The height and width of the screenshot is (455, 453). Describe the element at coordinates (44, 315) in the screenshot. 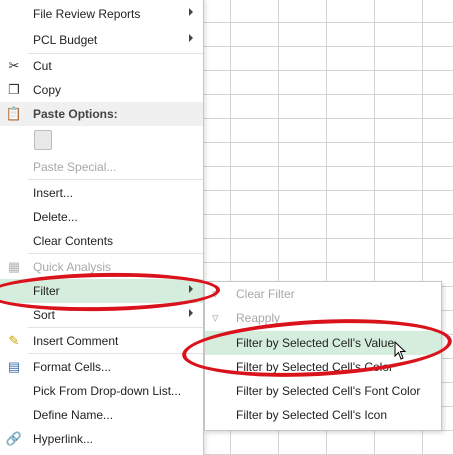

I see `menu-item-label: Sort` at that location.